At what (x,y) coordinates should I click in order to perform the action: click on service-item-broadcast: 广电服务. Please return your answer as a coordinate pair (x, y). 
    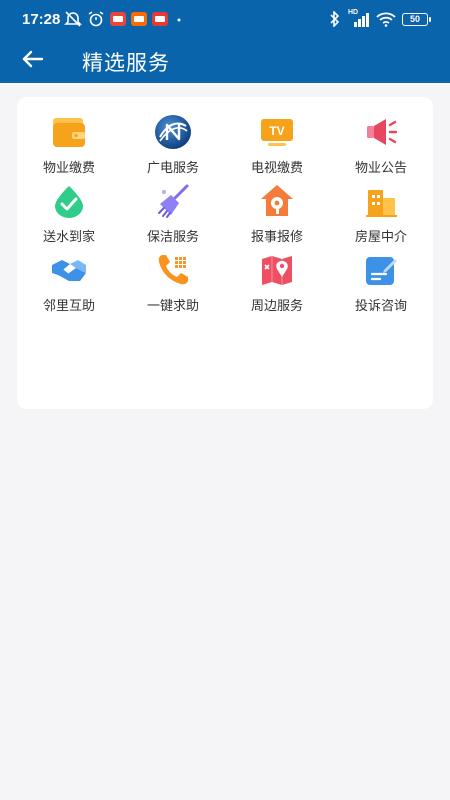
    Looking at the image, I should click on (173, 147).